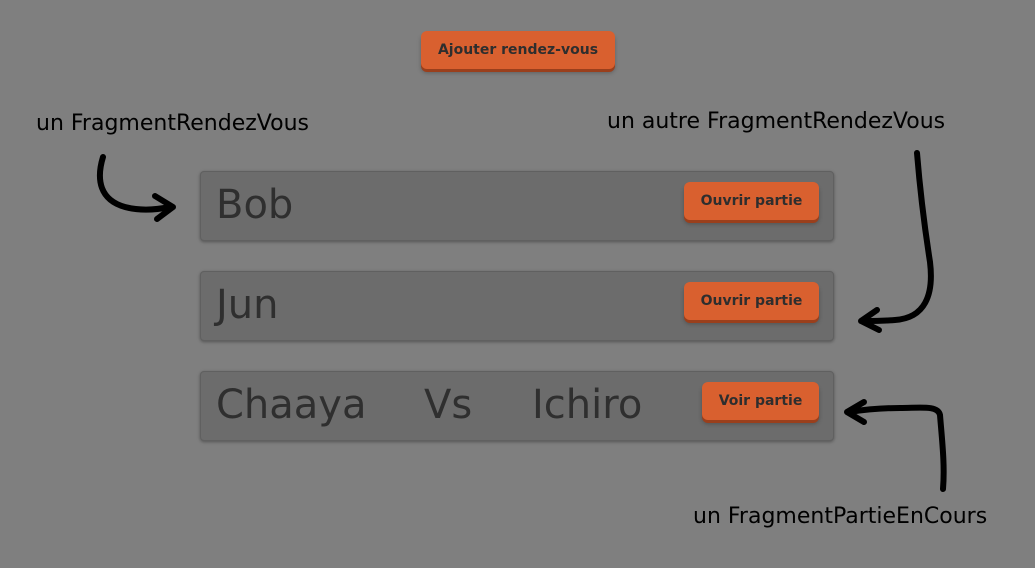 The width and height of the screenshot is (1035, 568). I want to click on arrowhead-right-top-icon, so click(870, 320).